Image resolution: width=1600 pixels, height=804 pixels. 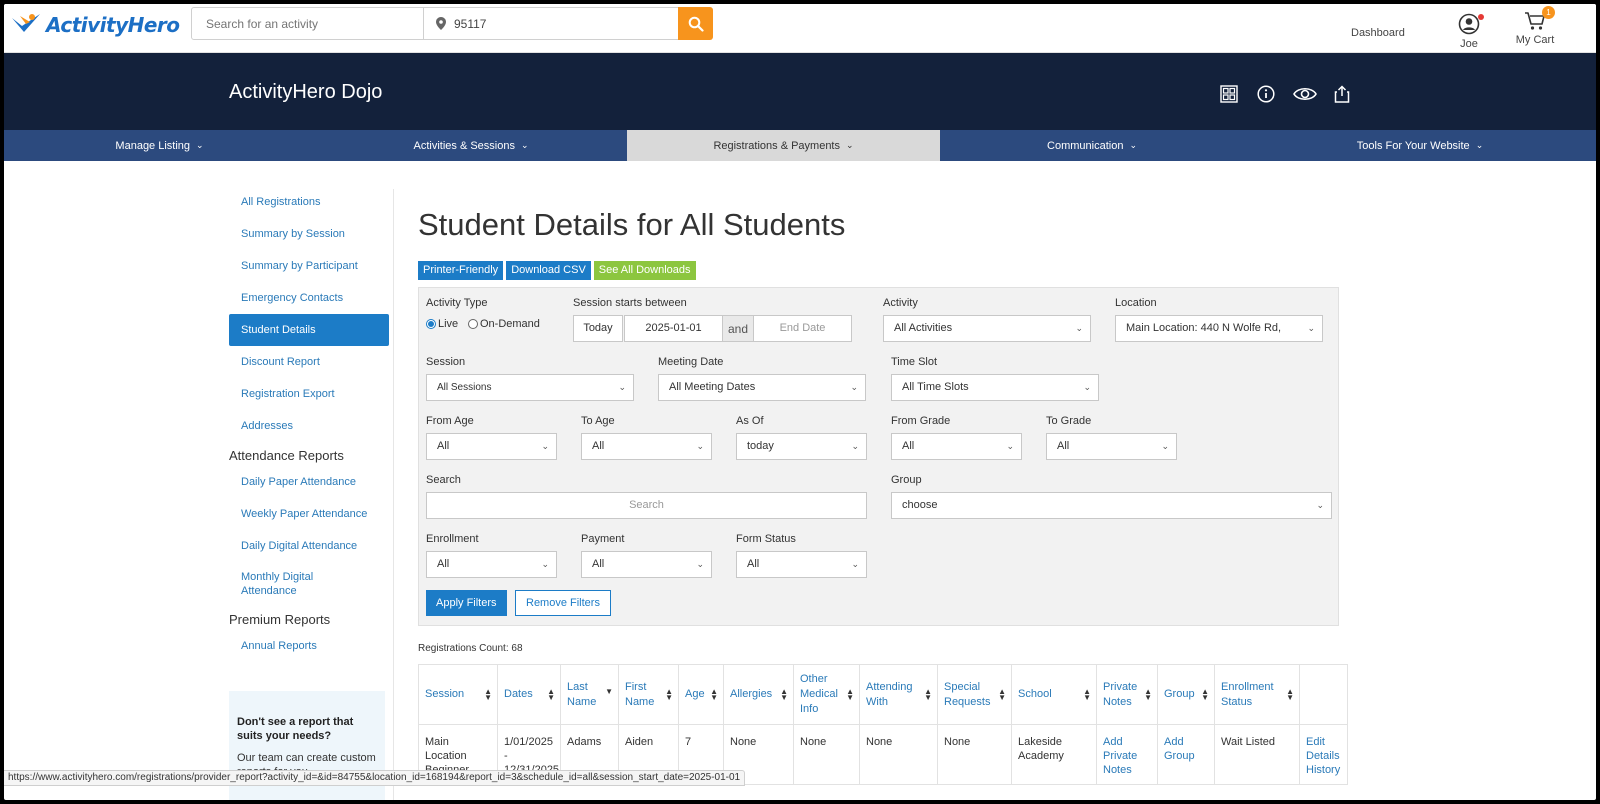 What do you see at coordinates (491, 564) in the screenshot?
I see `enrollment-select: All ⌄` at bounding box center [491, 564].